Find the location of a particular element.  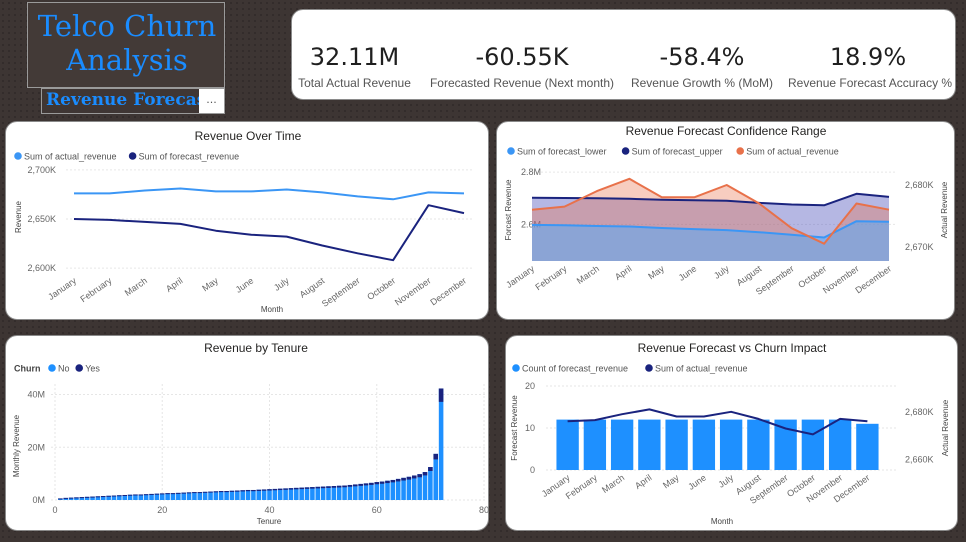

x-tick-label: September is located at coordinates (341, 291).